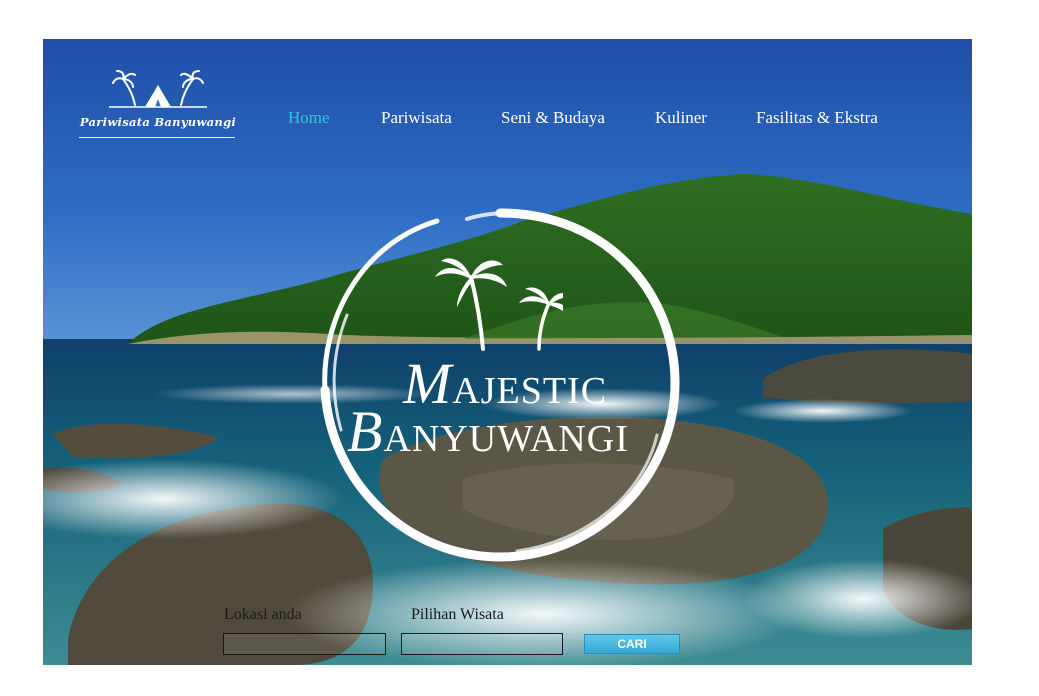  What do you see at coordinates (457, 614) in the screenshot?
I see `choice-label: Pilihan Wisata` at bounding box center [457, 614].